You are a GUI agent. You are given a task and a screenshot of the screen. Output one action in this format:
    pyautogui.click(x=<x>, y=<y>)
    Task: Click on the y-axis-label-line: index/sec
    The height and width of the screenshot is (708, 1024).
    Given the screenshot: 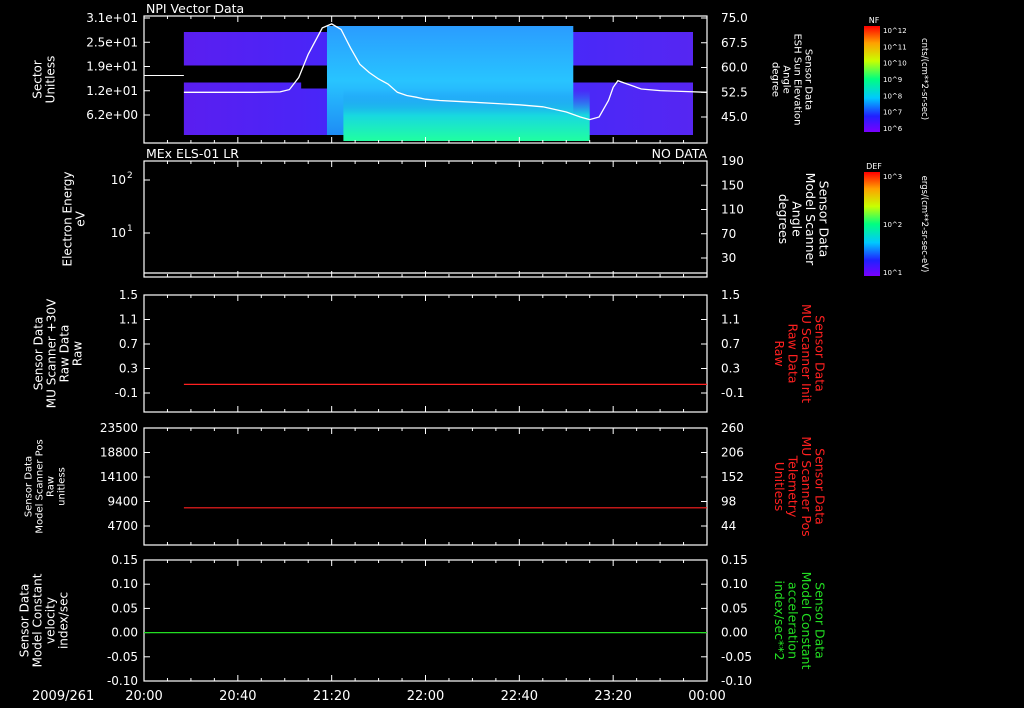 What is the action you would take?
    pyautogui.click(x=64, y=620)
    